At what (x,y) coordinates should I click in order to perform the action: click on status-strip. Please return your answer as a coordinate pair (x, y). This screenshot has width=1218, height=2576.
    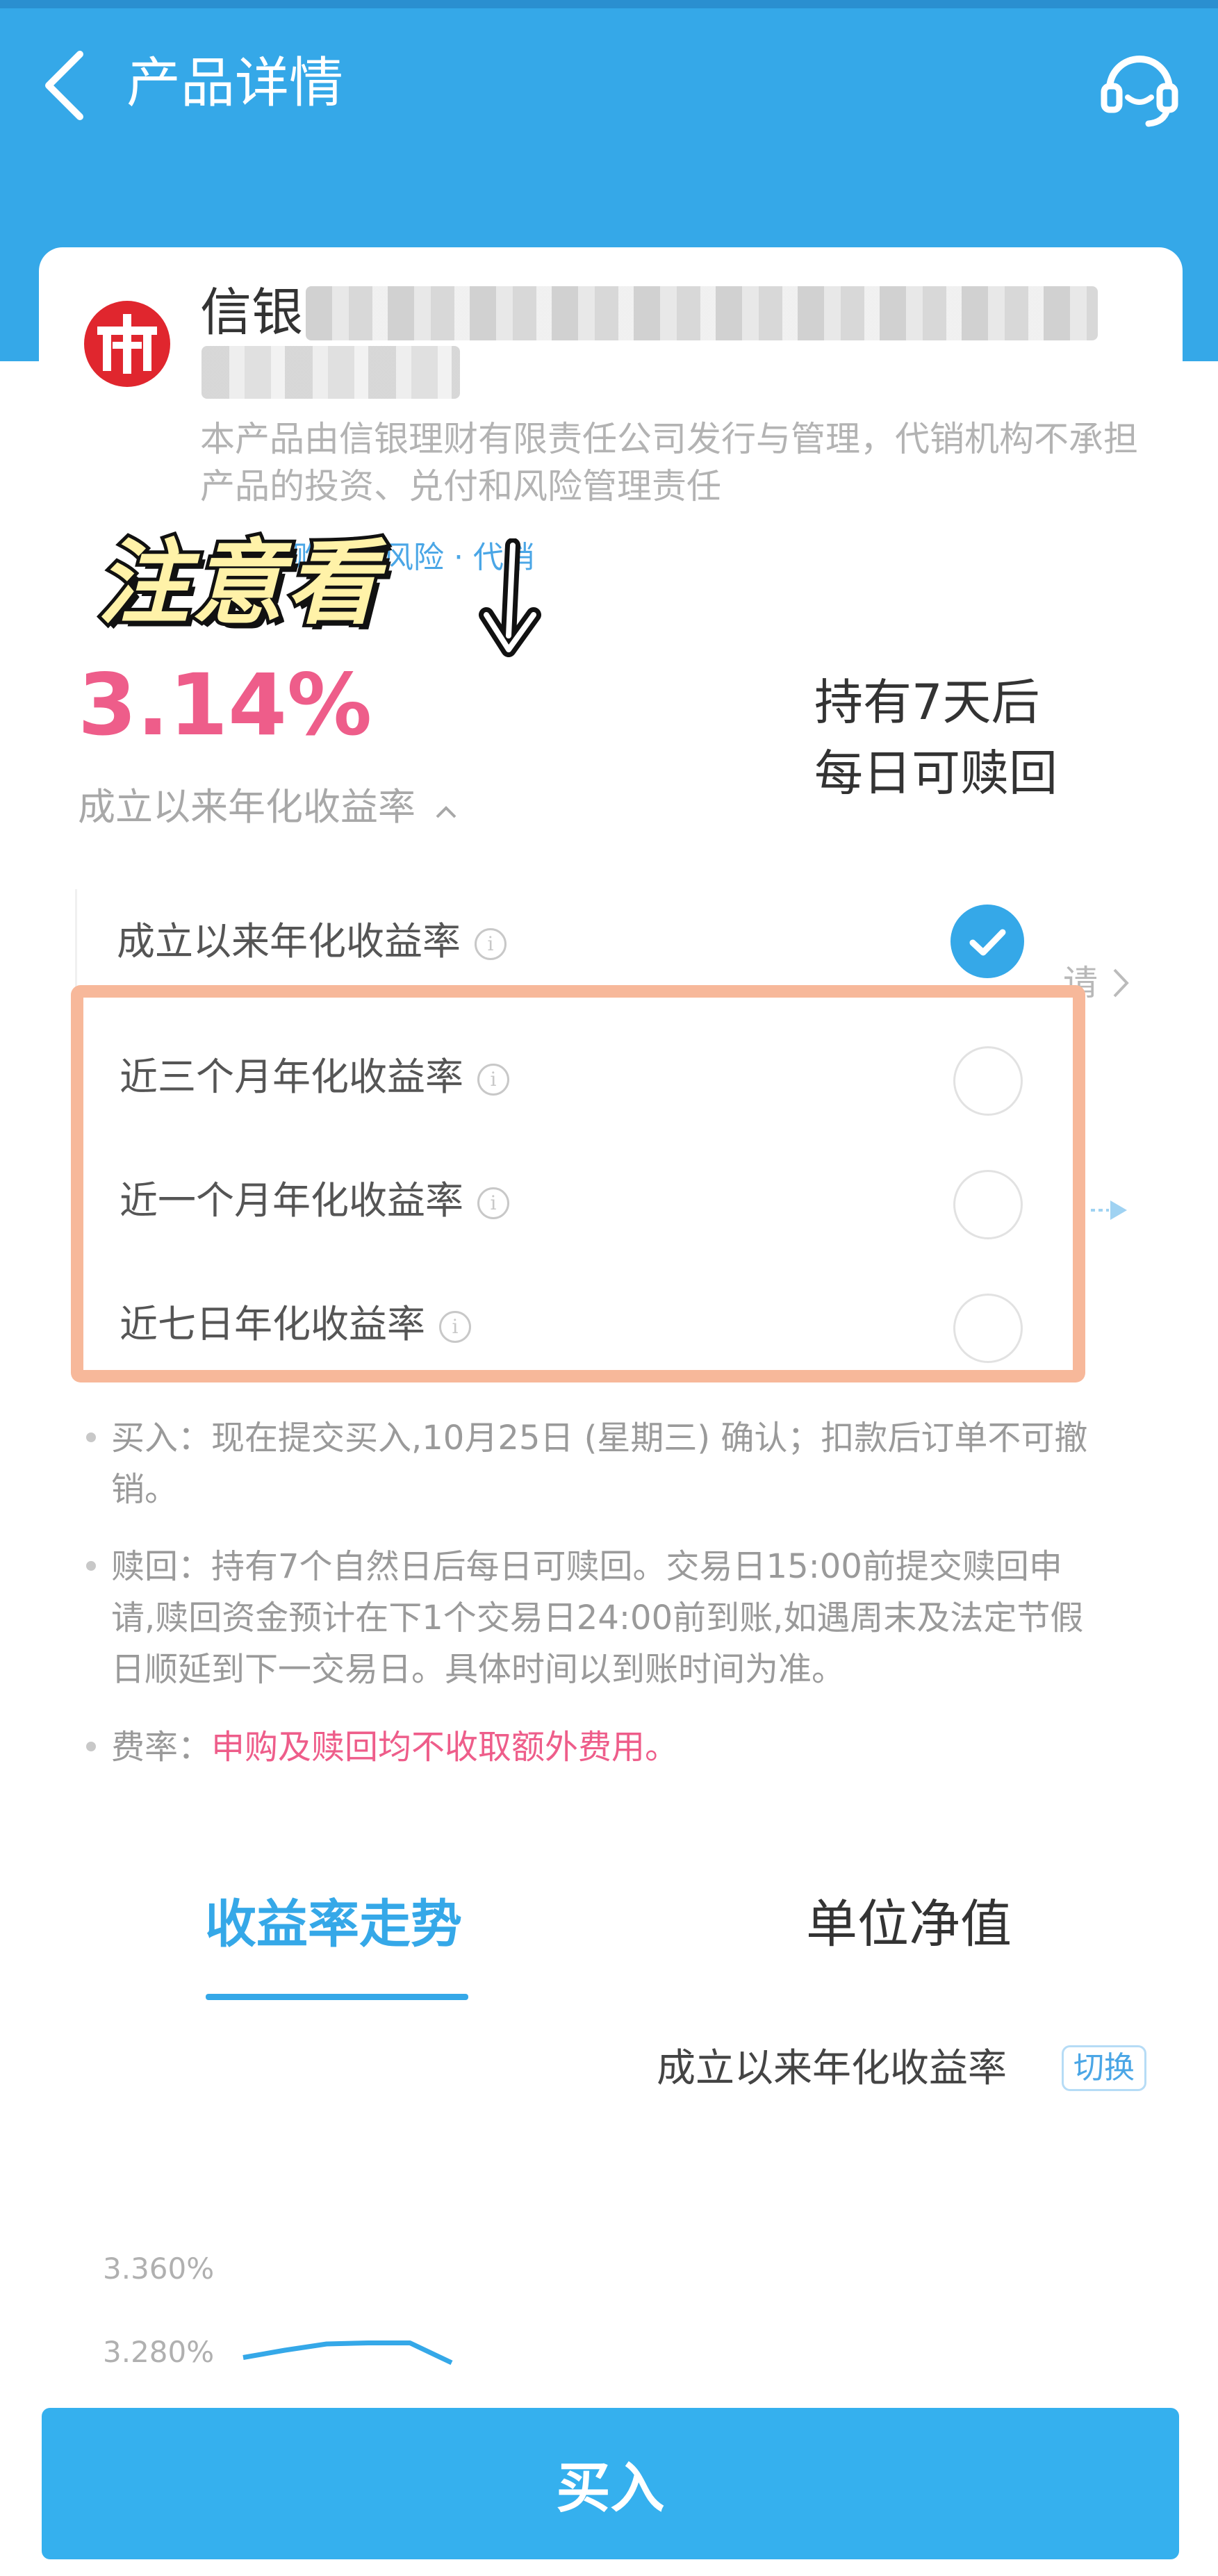
    Looking at the image, I should click on (609, 4).